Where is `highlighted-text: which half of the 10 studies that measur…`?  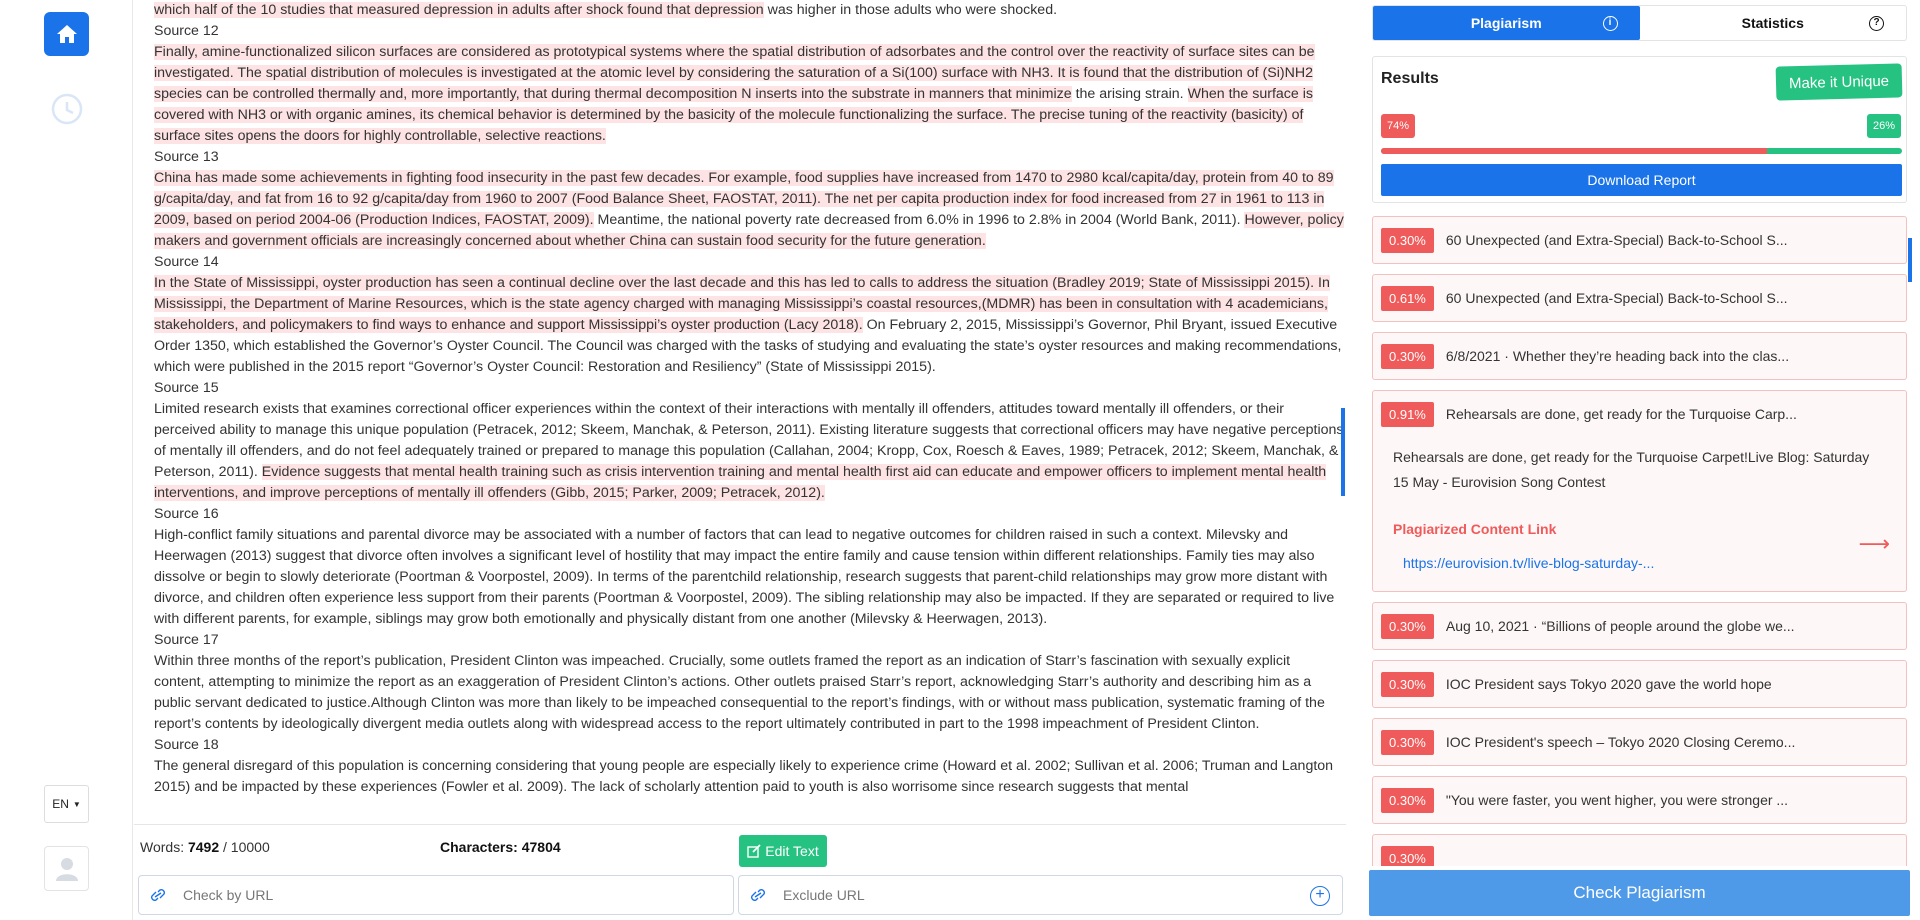
highlighted-text: which half of the 10 studies that measur… is located at coordinates (459, 10).